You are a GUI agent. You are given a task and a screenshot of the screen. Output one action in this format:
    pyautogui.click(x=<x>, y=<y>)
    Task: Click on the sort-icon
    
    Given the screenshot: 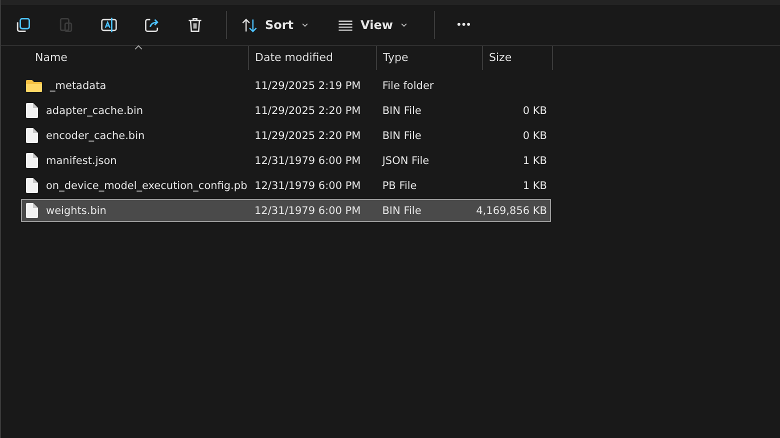 What is the action you would take?
    pyautogui.click(x=249, y=25)
    